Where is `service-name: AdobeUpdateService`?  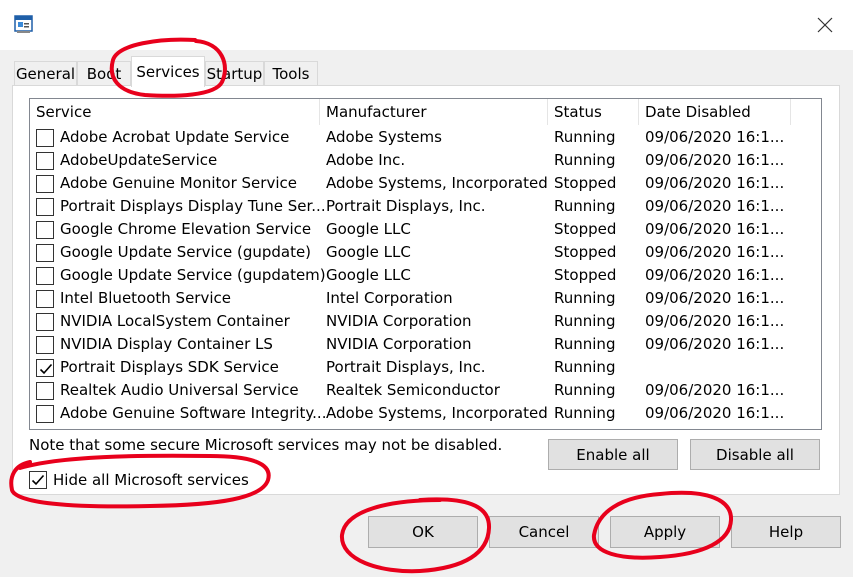 service-name: AdobeUpdateService is located at coordinates (139, 160).